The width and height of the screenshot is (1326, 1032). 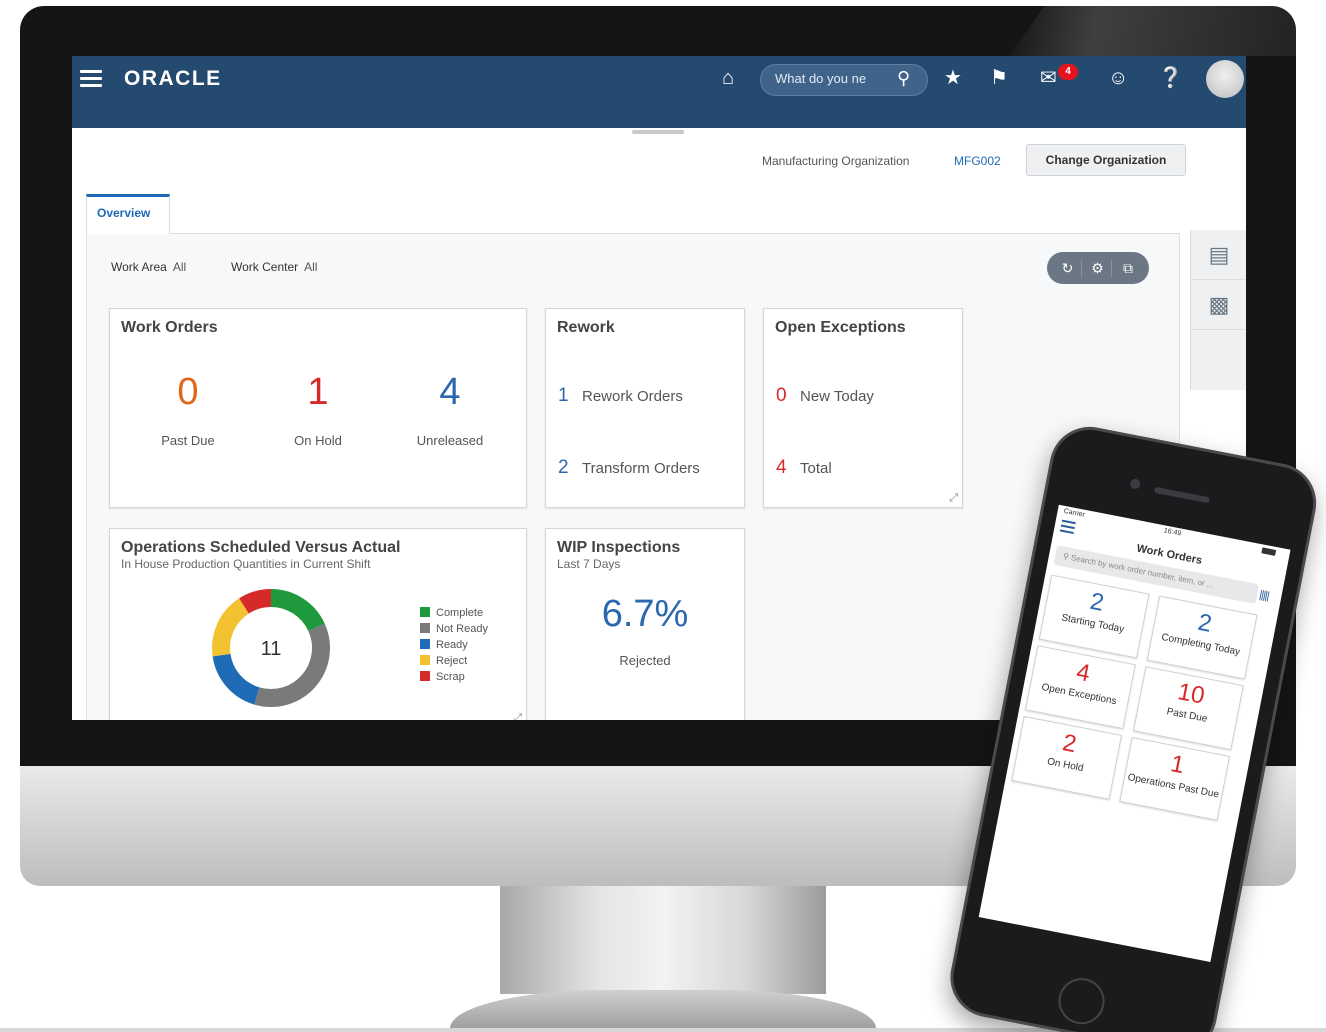 I want to click on past-due-count: 0, so click(x=188, y=392).